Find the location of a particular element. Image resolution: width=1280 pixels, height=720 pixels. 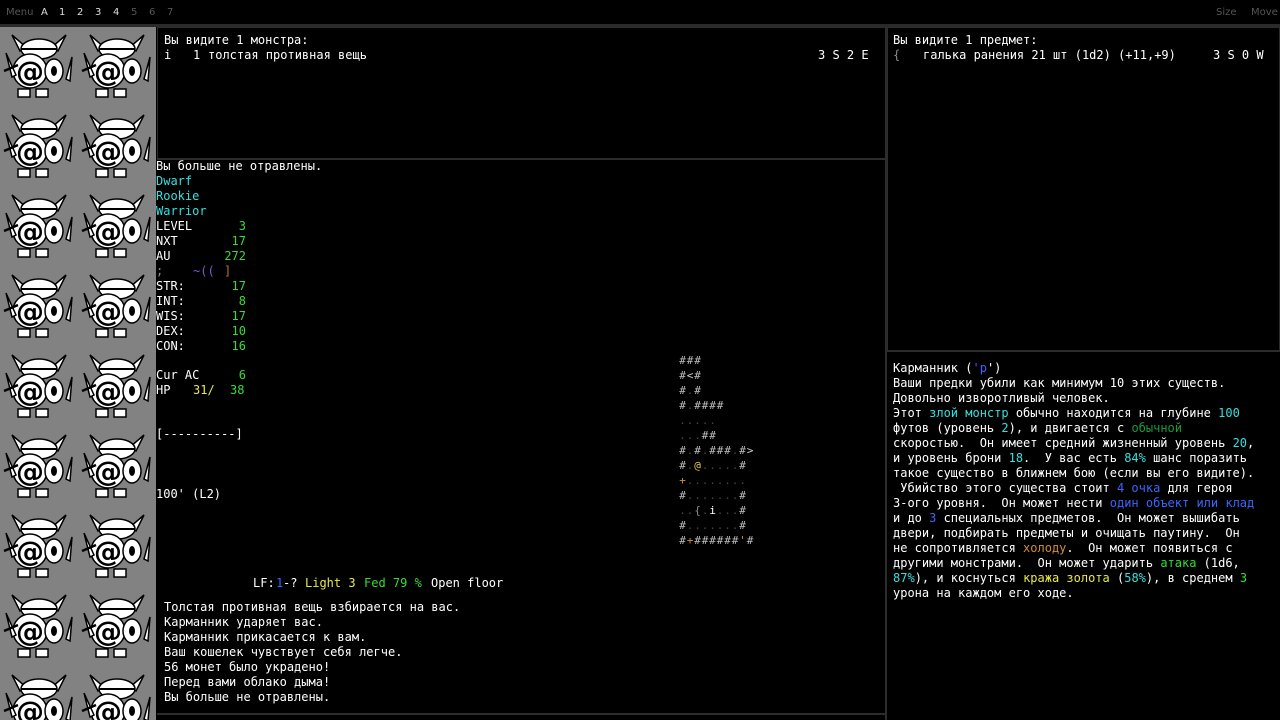

attr-wis-value: 17 is located at coordinates (238, 316).